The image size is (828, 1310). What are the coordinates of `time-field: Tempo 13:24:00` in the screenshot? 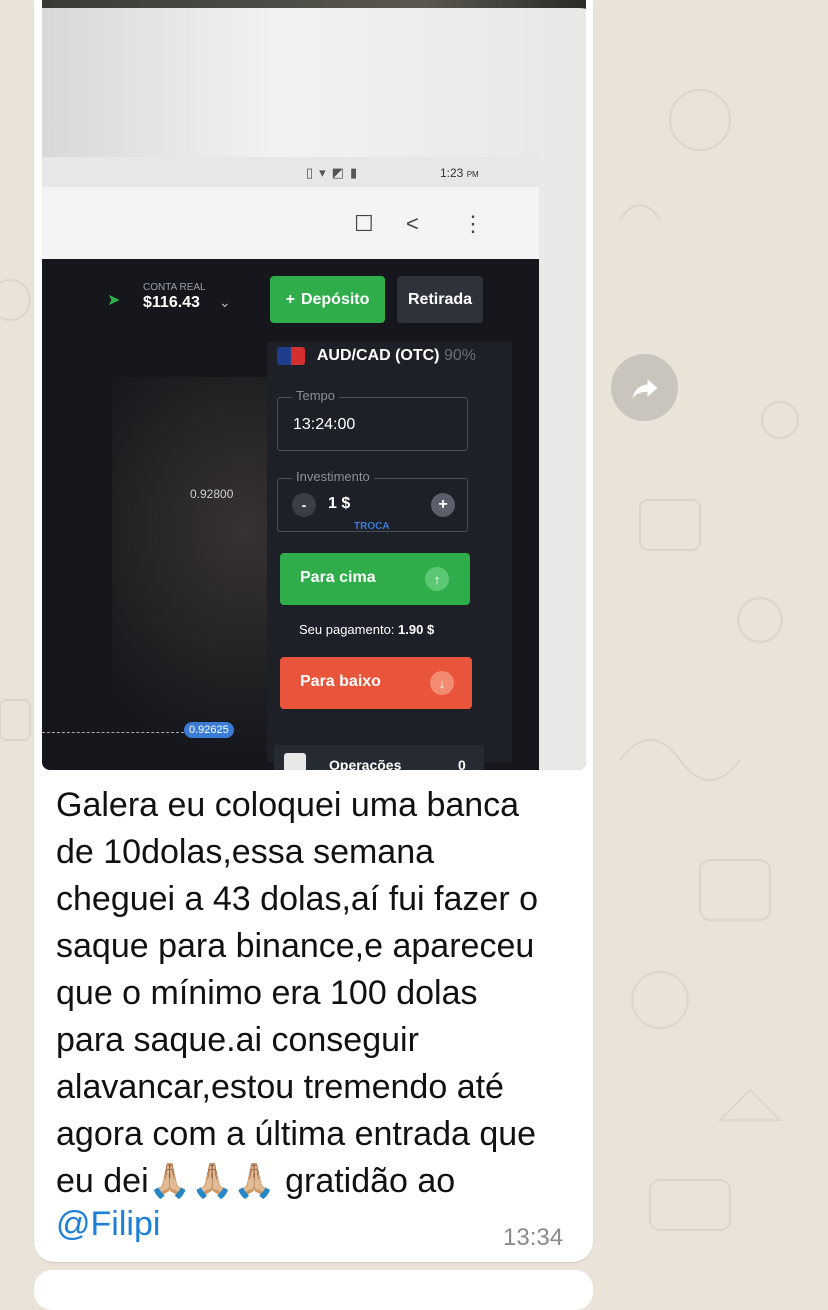 It's located at (372, 419).